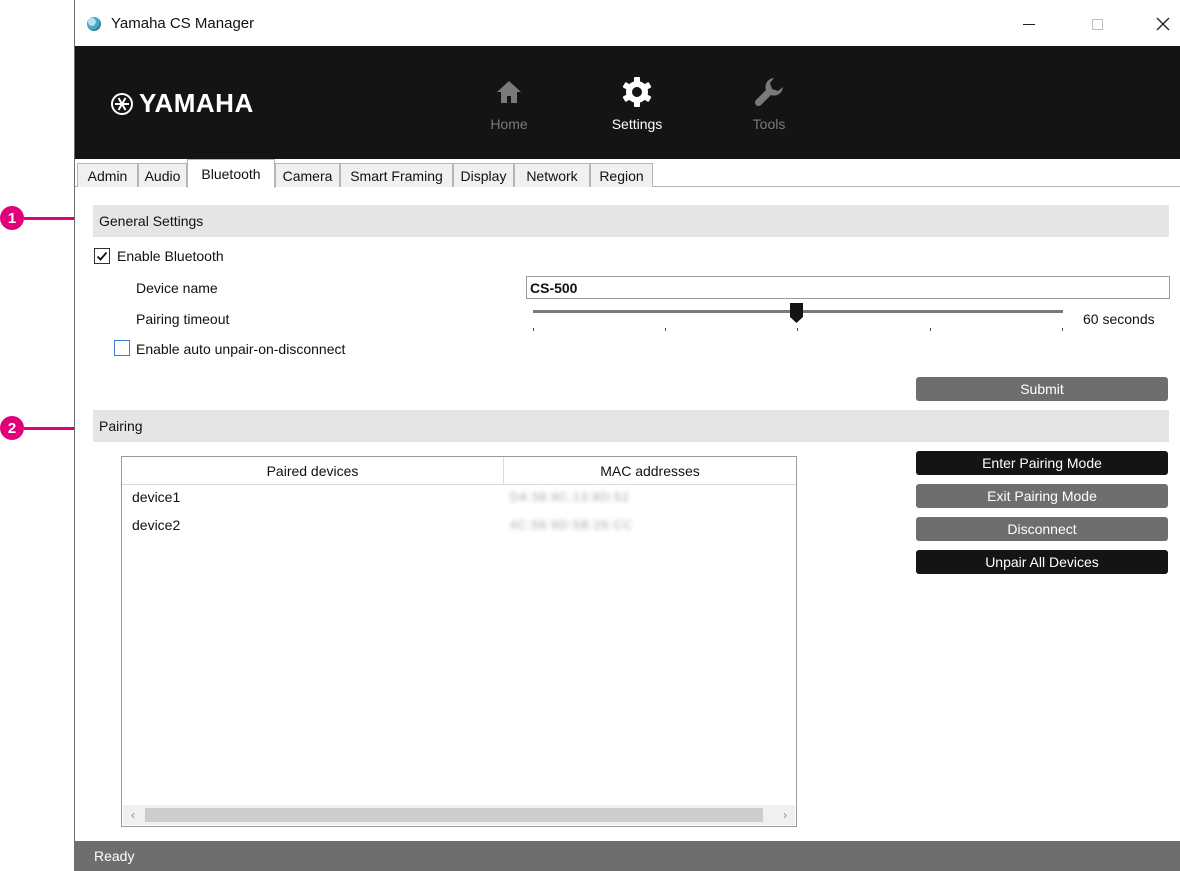 Image resolution: width=1180 pixels, height=871 pixels. I want to click on nav-settings: Settings, so click(637, 105).